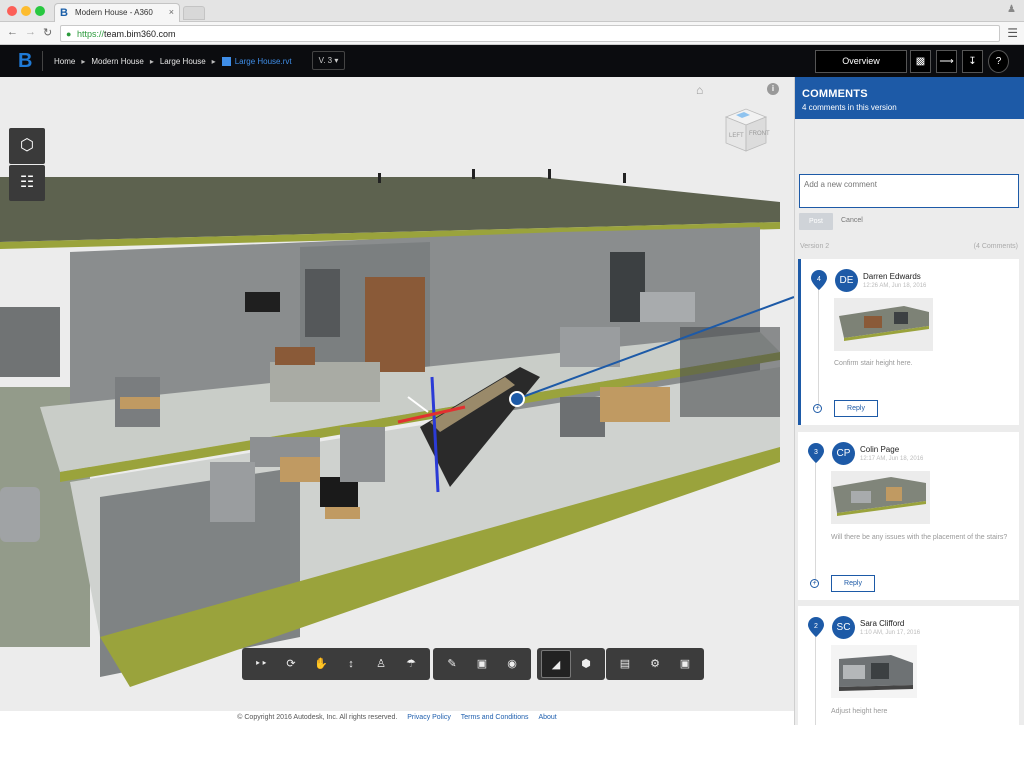 This screenshot has width=1024, height=768. Describe the element at coordinates (64, 61) in the screenshot. I see `breadcrumb-home: Home` at that location.